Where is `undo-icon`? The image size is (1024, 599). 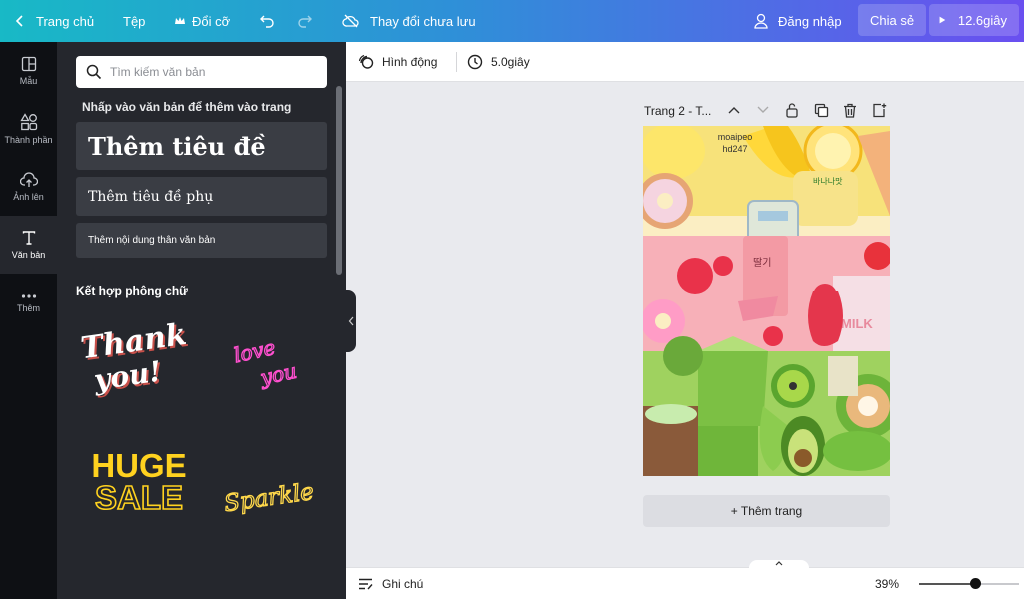 undo-icon is located at coordinates (267, 21).